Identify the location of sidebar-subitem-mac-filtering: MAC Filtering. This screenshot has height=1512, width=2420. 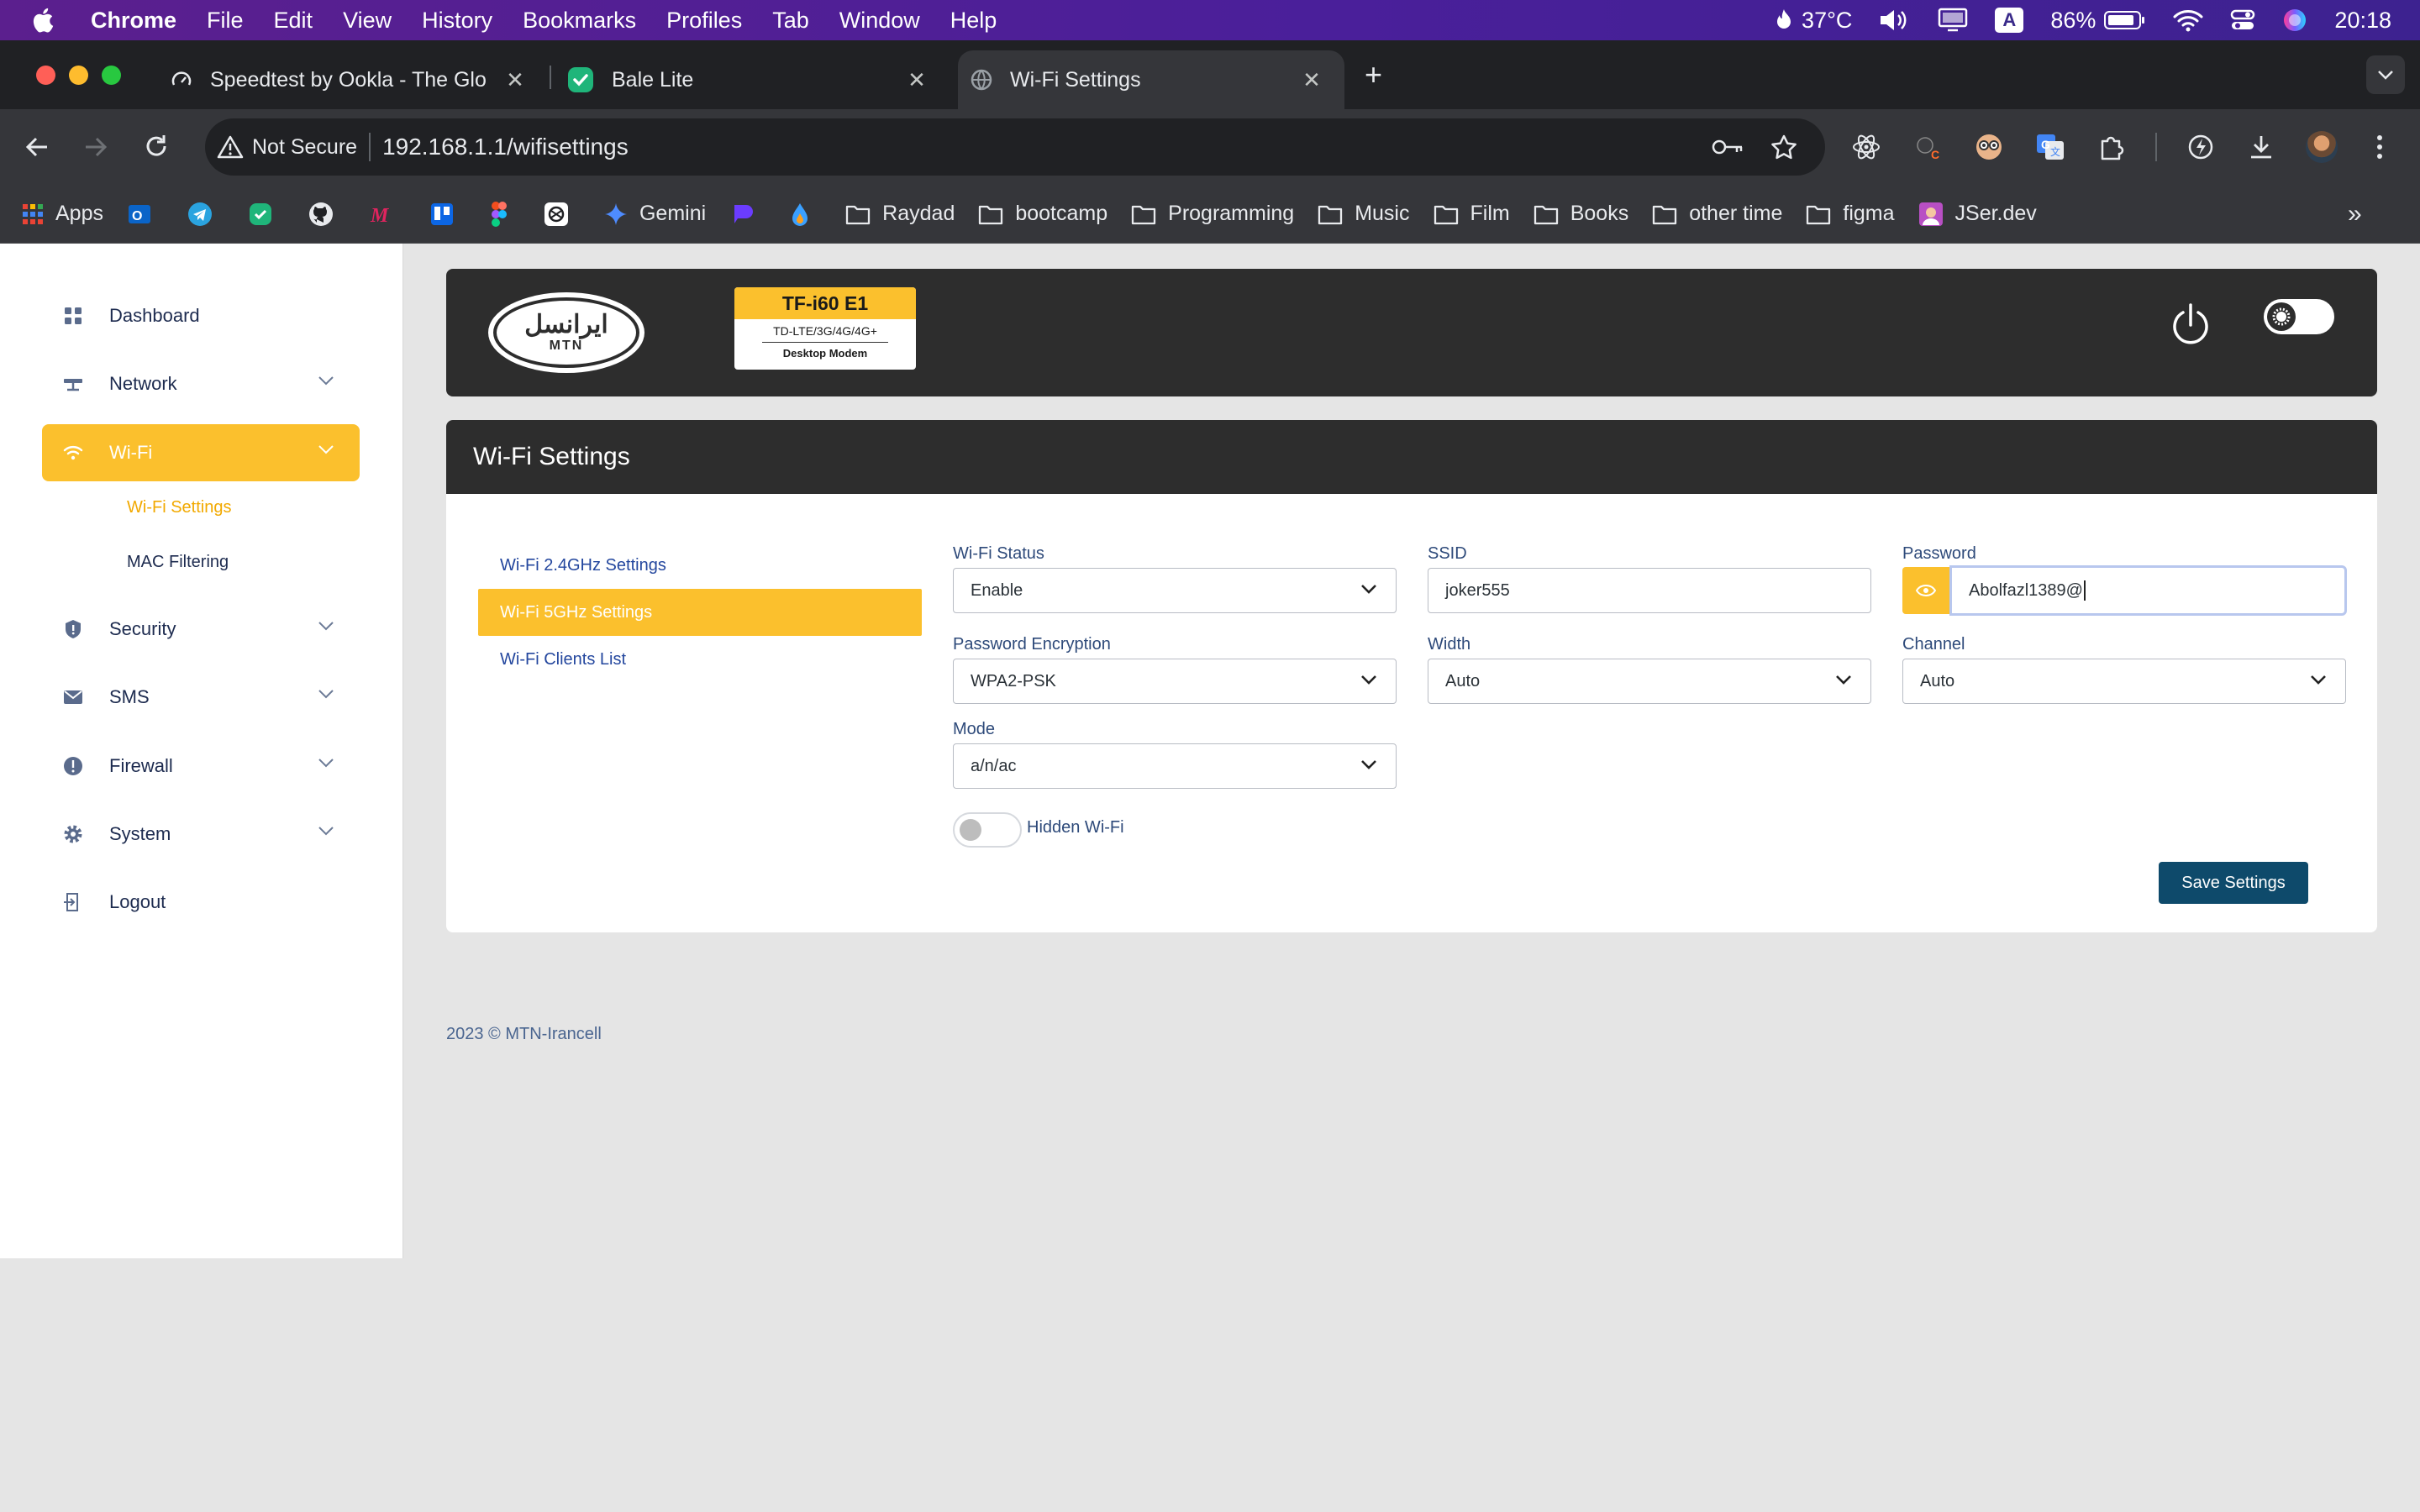
(178, 562).